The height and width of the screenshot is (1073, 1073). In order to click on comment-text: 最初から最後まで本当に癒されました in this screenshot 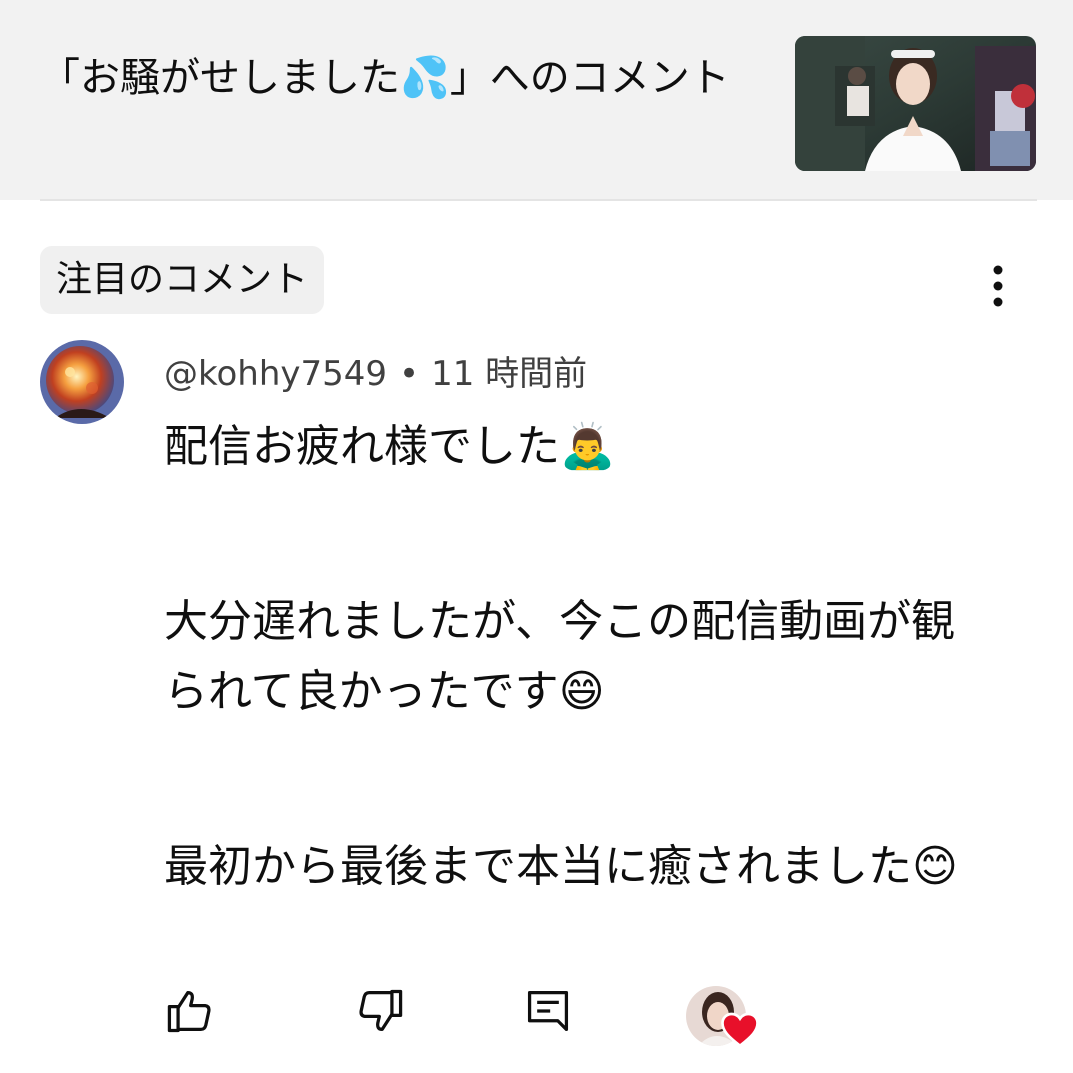, I will do `click(538, 866)`.